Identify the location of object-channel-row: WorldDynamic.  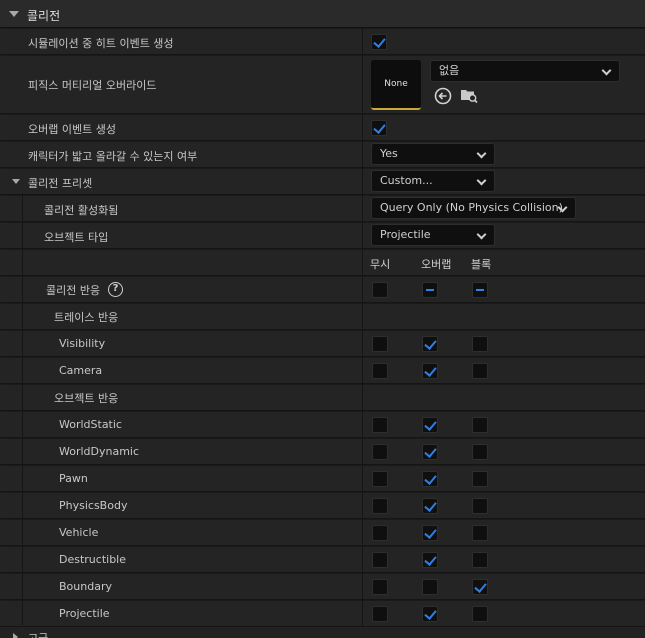
(322, 452).